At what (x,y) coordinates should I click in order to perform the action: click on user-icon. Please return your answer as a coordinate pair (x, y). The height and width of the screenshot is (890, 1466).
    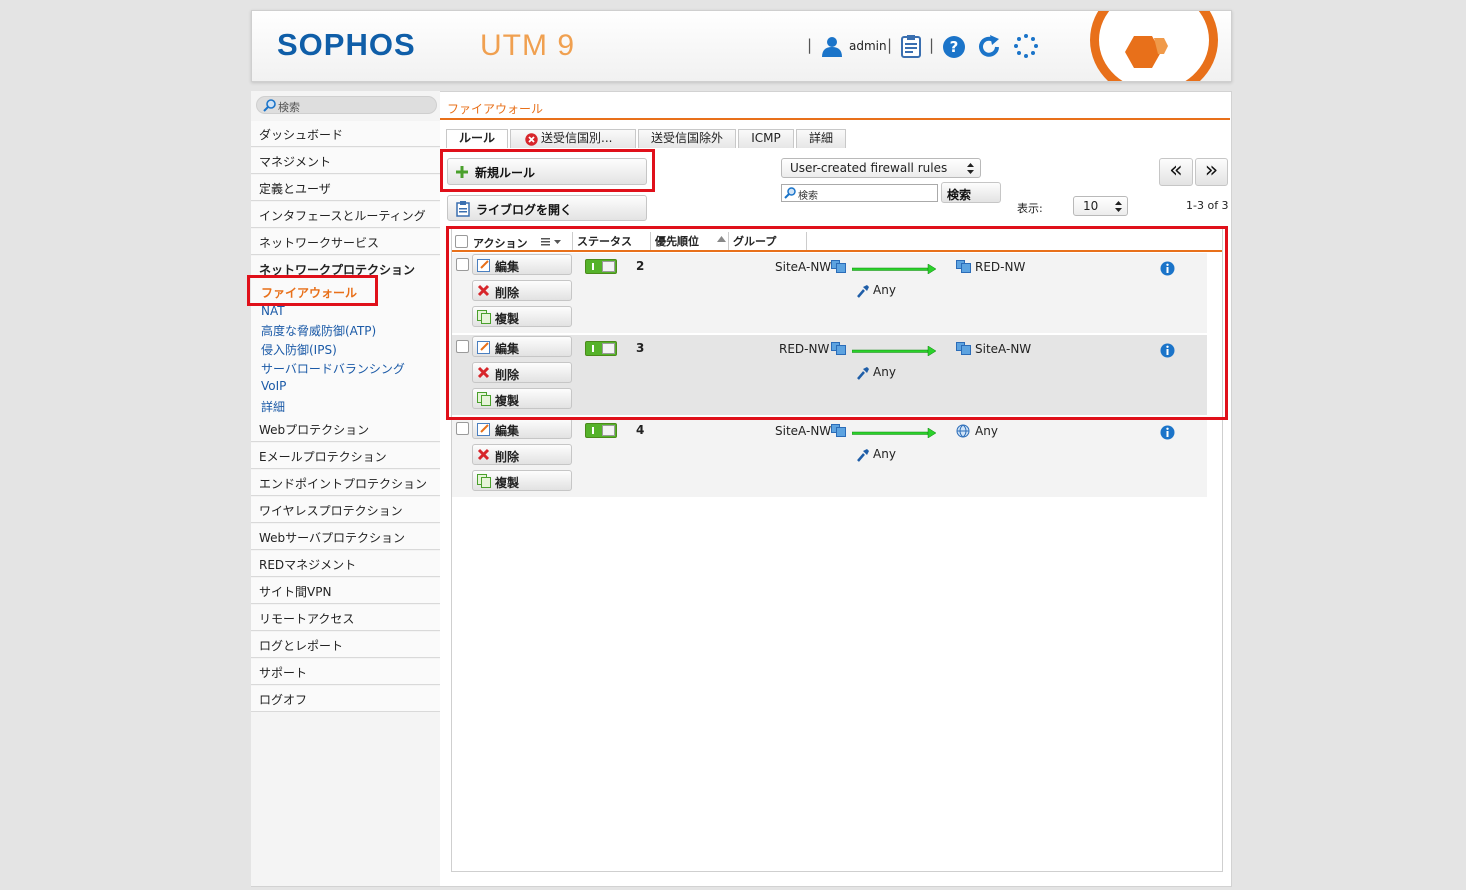
    Looking at the image, I should click on (832, 46).